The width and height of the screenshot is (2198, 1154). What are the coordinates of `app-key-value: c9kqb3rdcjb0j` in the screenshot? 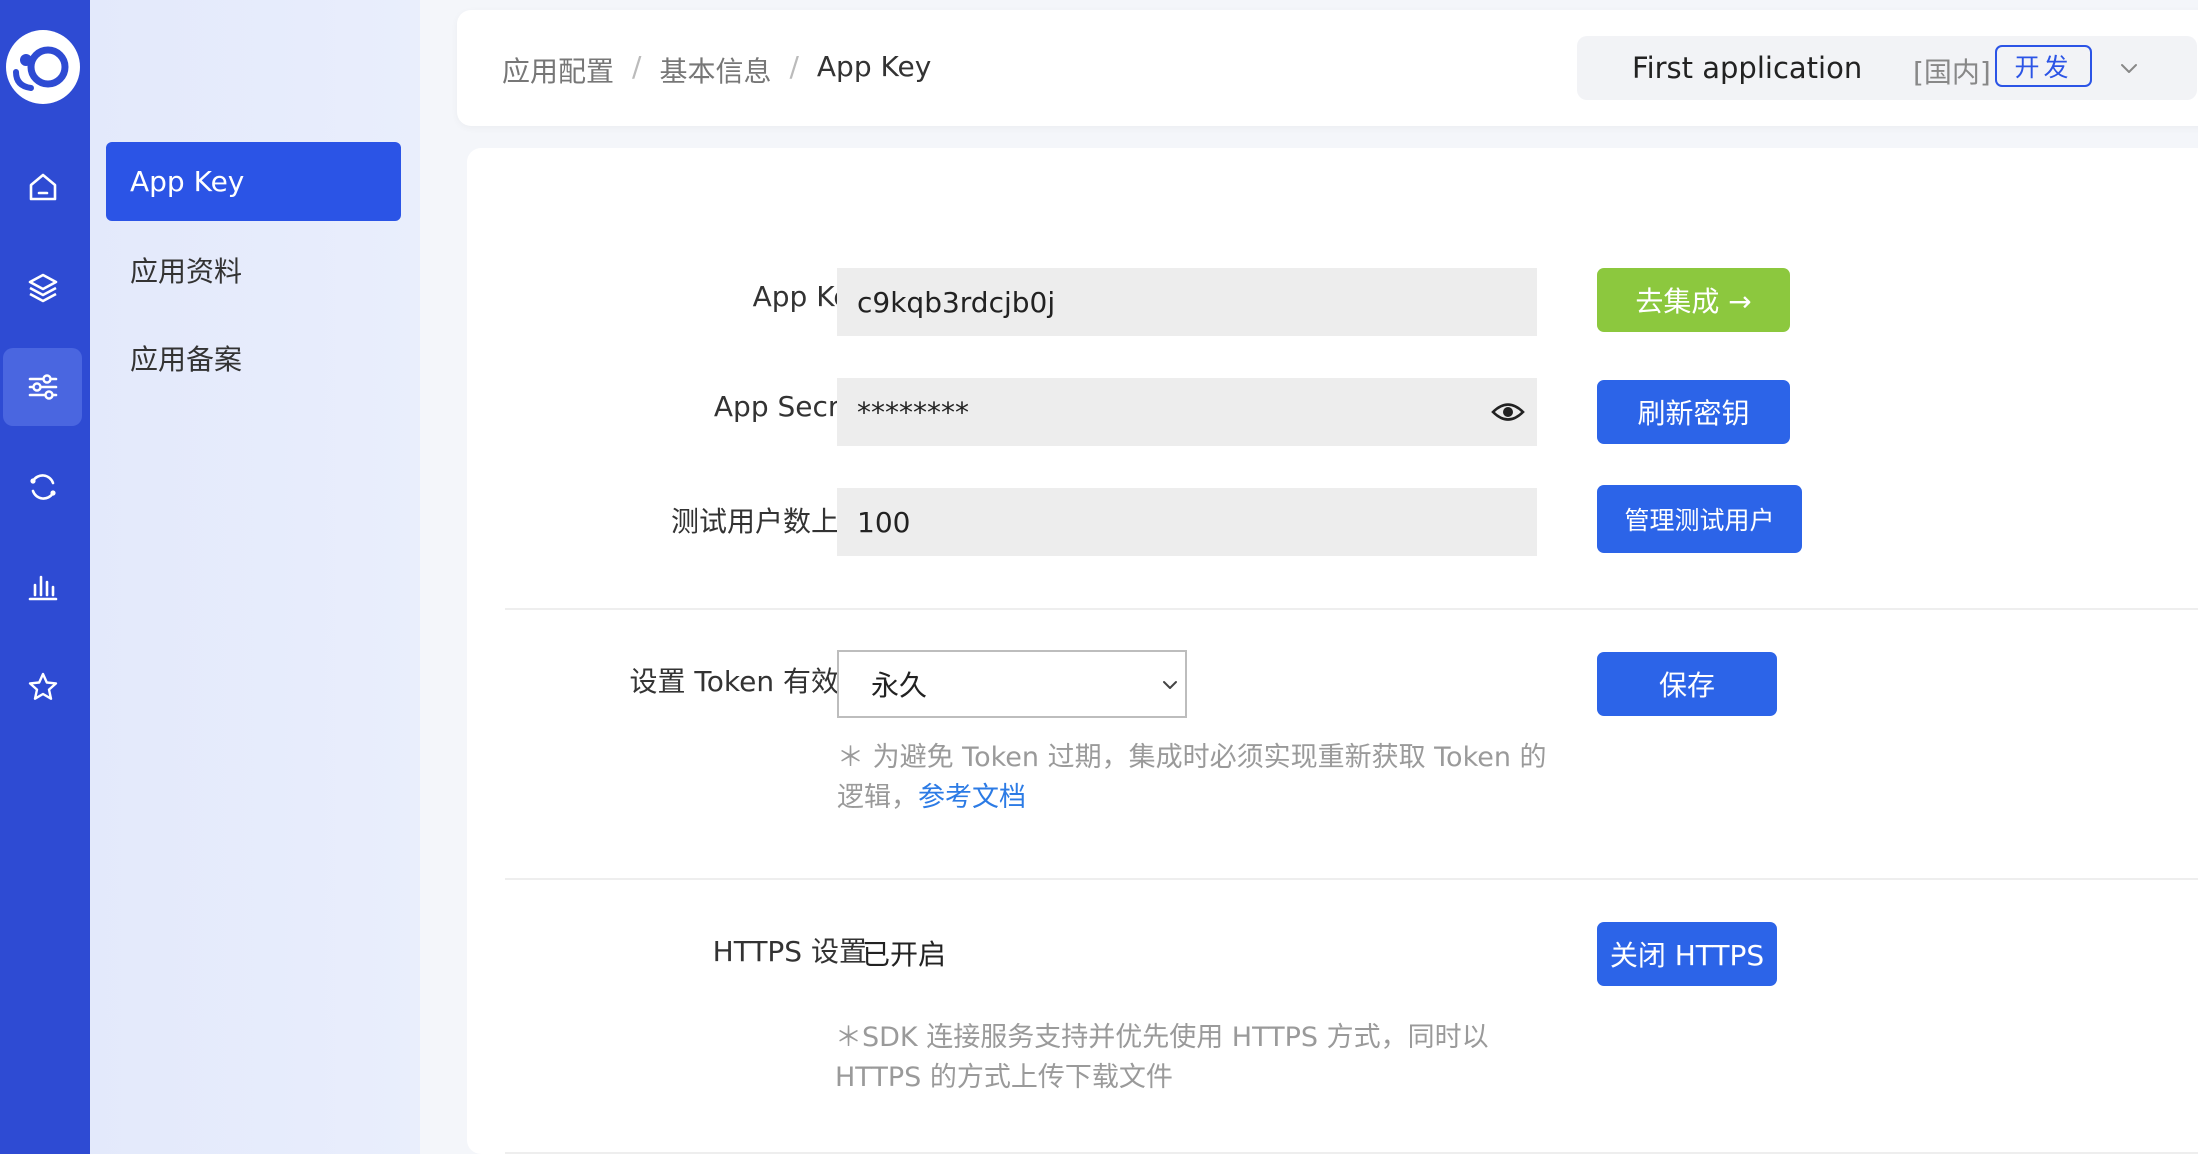 It's located at (956, 302).